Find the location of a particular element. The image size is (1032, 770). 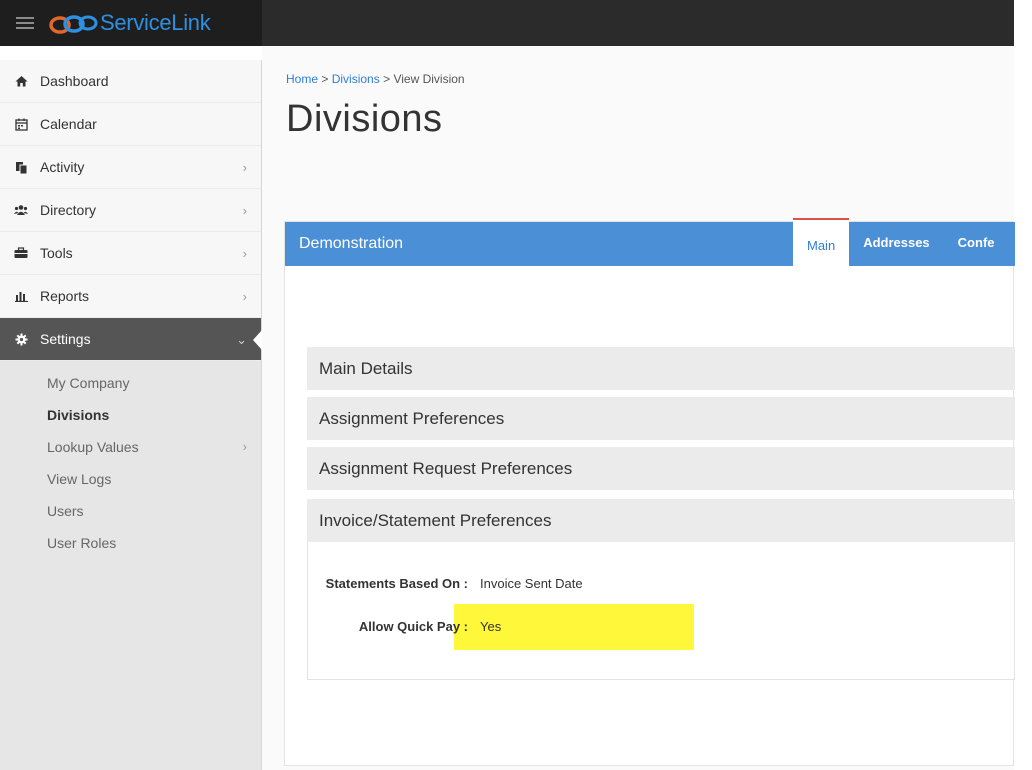

sidebar-subitem-view-logs: View Logs is located at coordinates (130, 479).